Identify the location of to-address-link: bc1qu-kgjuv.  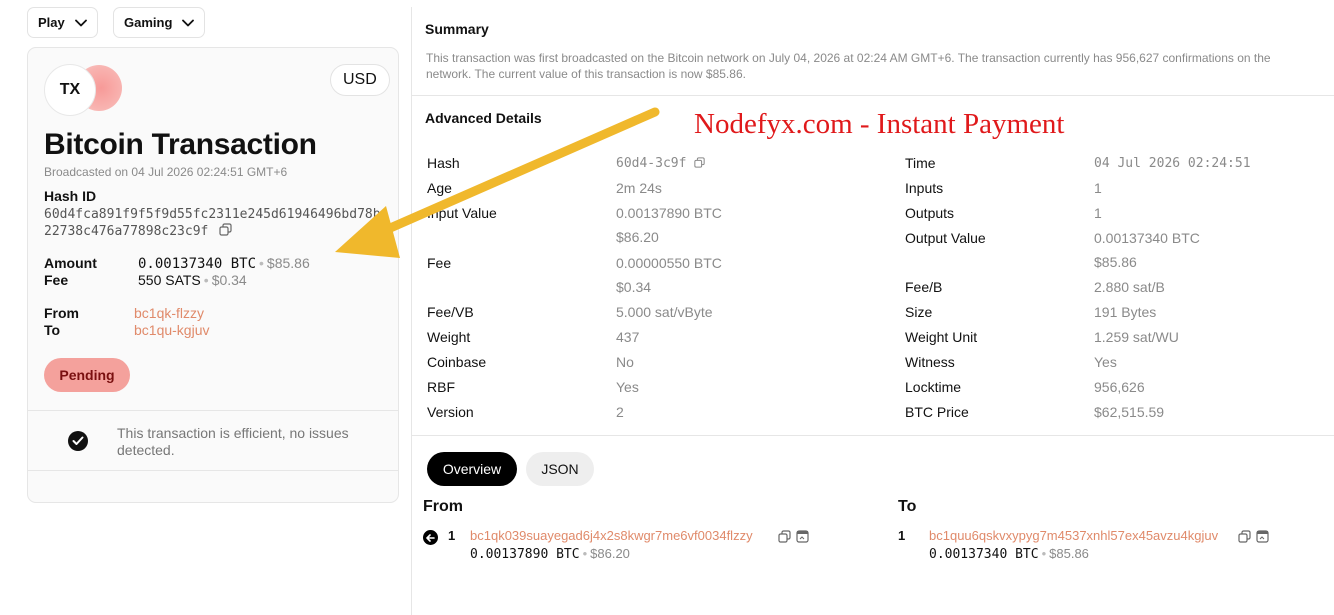
(172, 330).